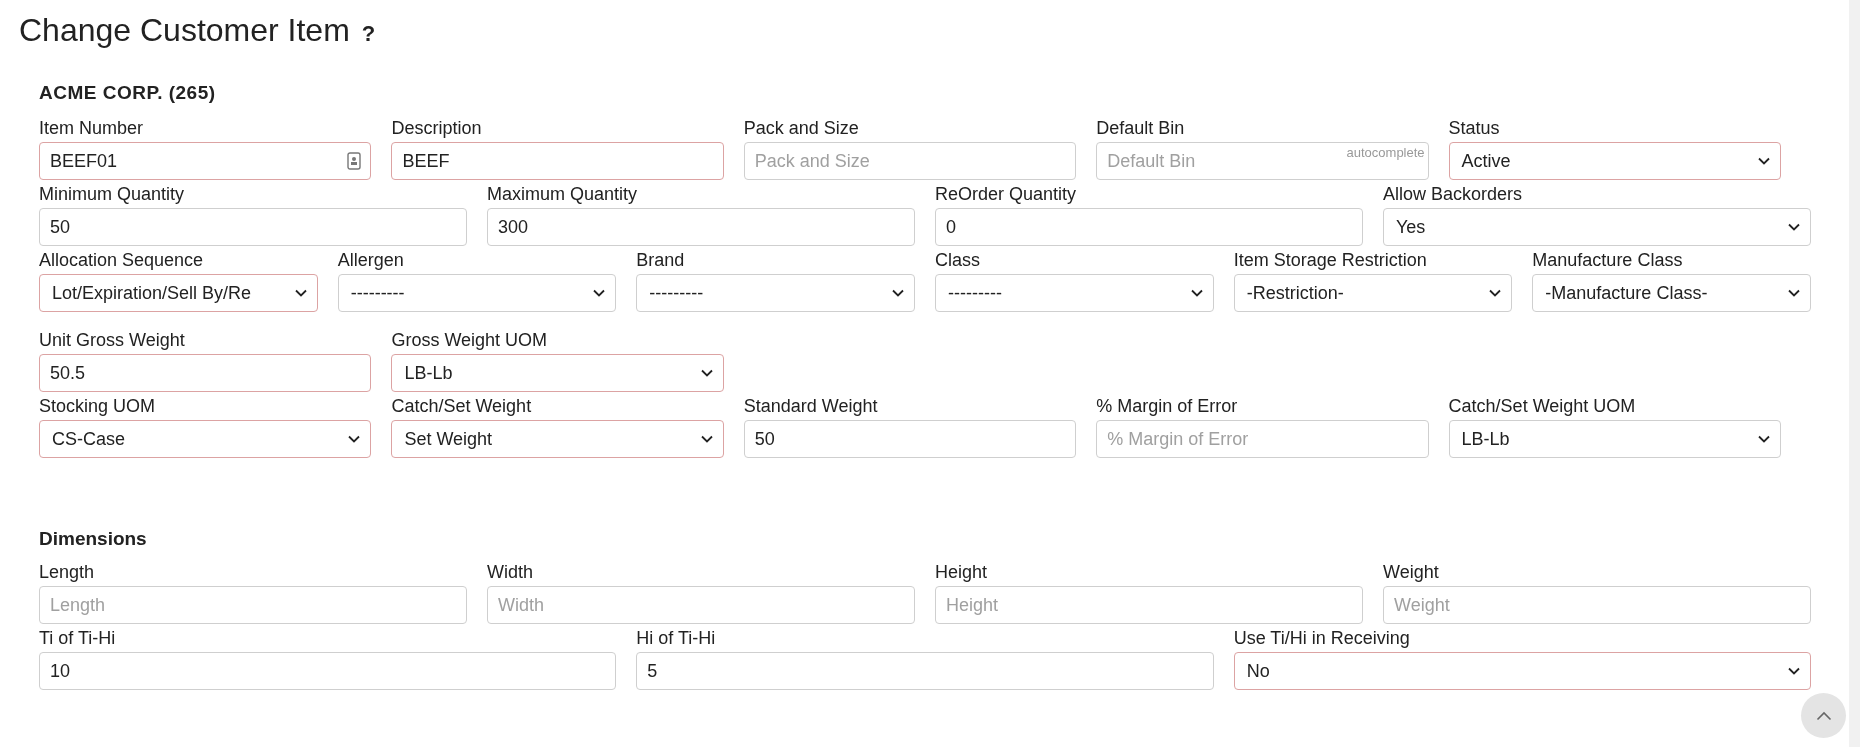 The width and height of the screenshot is (1860, 747). What do you see at coordinates (122, 260) in the screenshot?
I see `field-label: Allocation Sequence` at bounding box center [122, 260].